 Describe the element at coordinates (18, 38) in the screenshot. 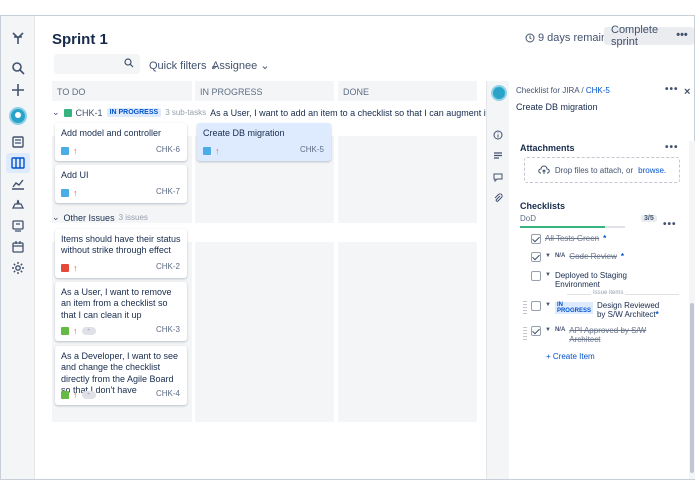

I see `jira-logo-icon` at that location.